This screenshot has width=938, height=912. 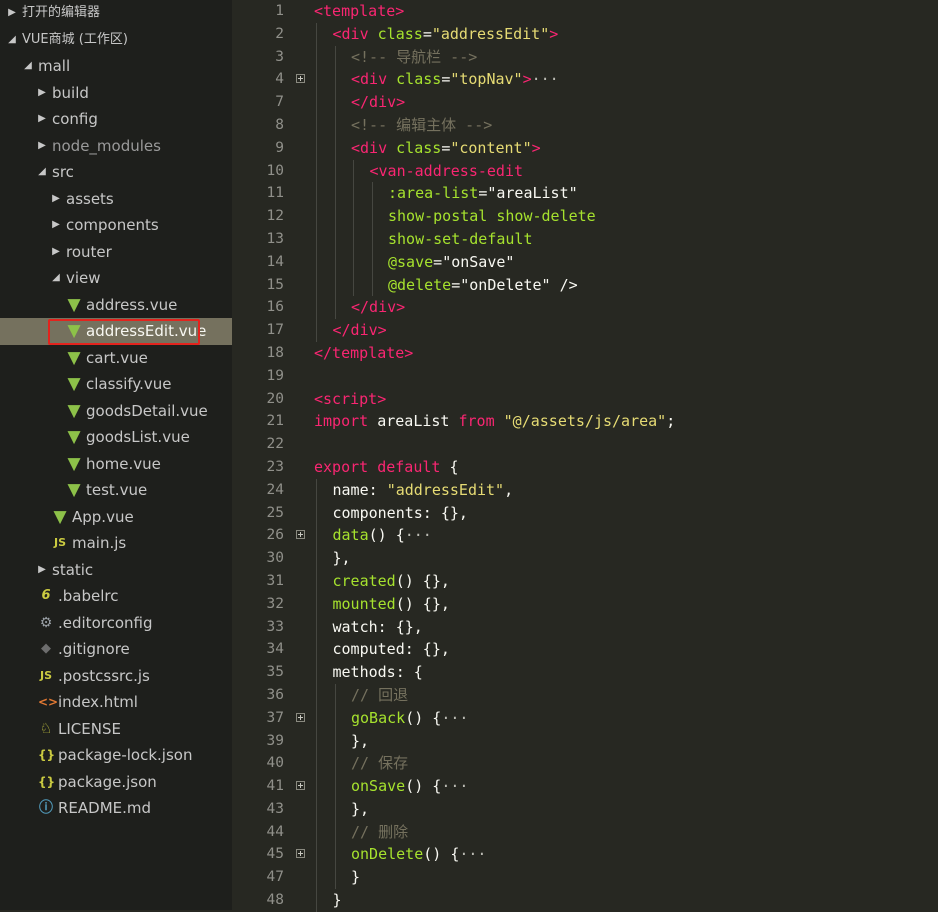 I want to click on code-token: "content", so click(x=491, y=147).